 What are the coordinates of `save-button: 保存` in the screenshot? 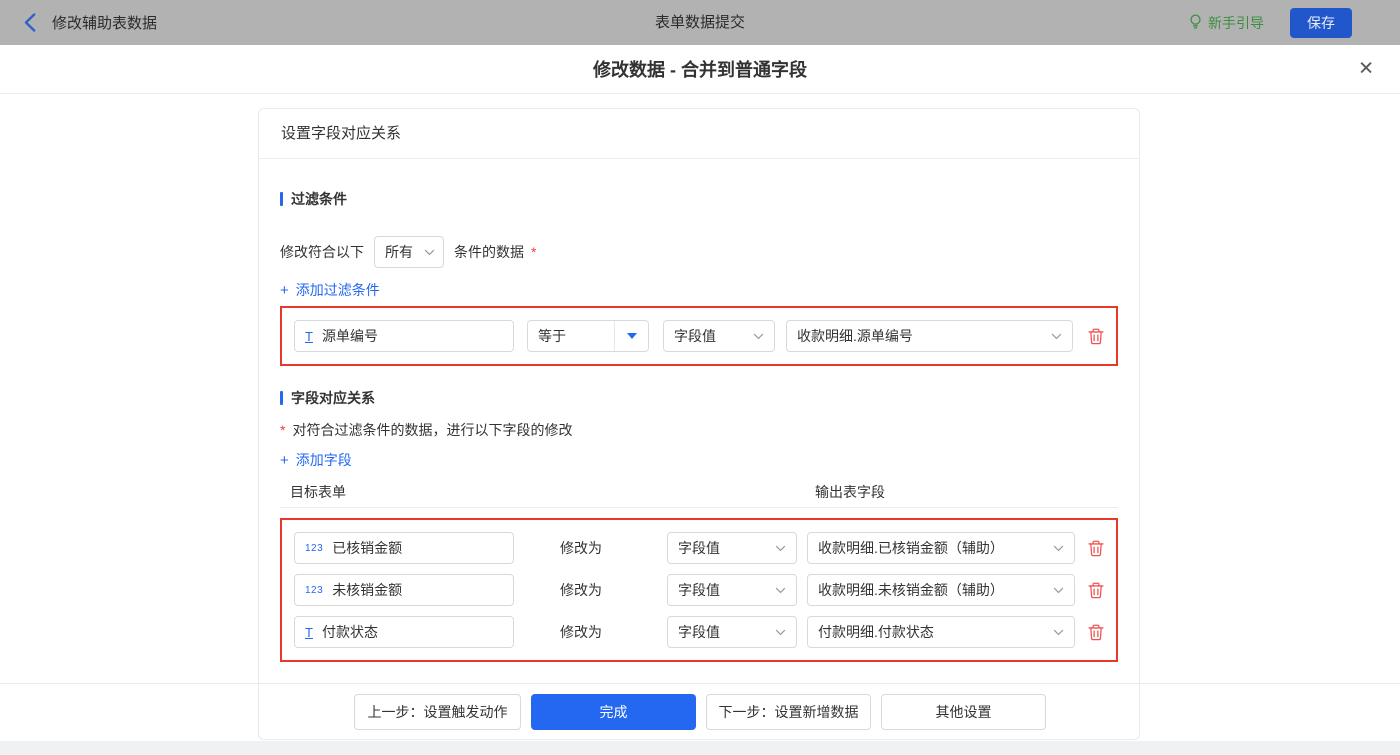 It's located at (1321, 22).